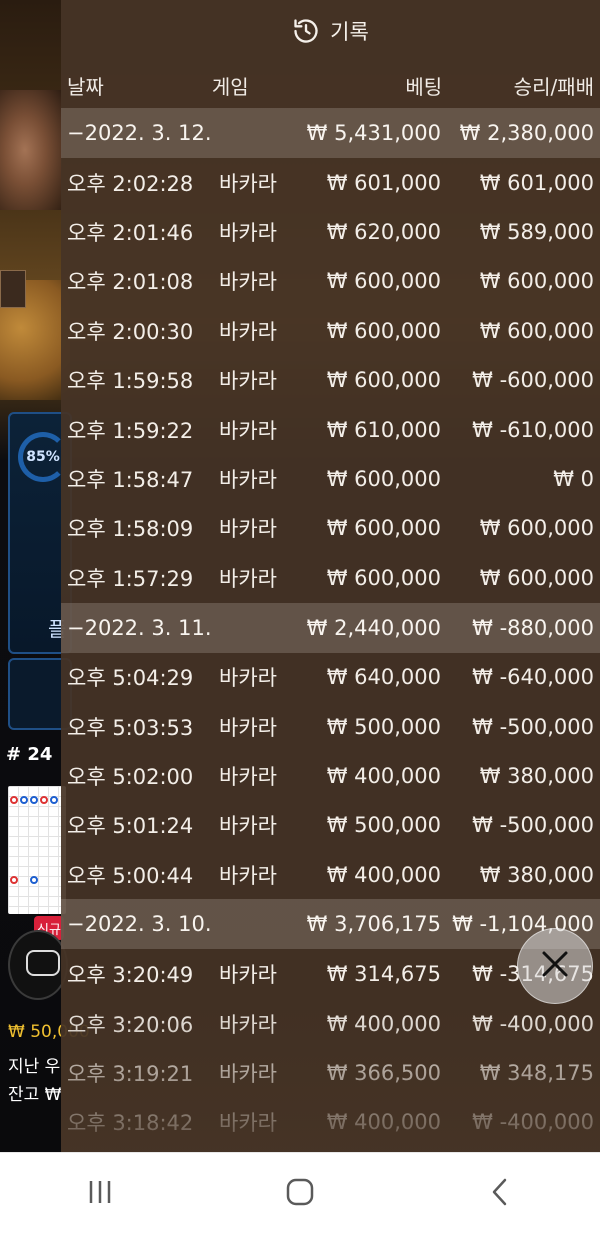  Describe the element at coordinates (330, 528) in the screenshot. I see `history-entry-row: 오후 1:58:09 바카라 ₩ 600,000 ₩ 600,000` at that location.